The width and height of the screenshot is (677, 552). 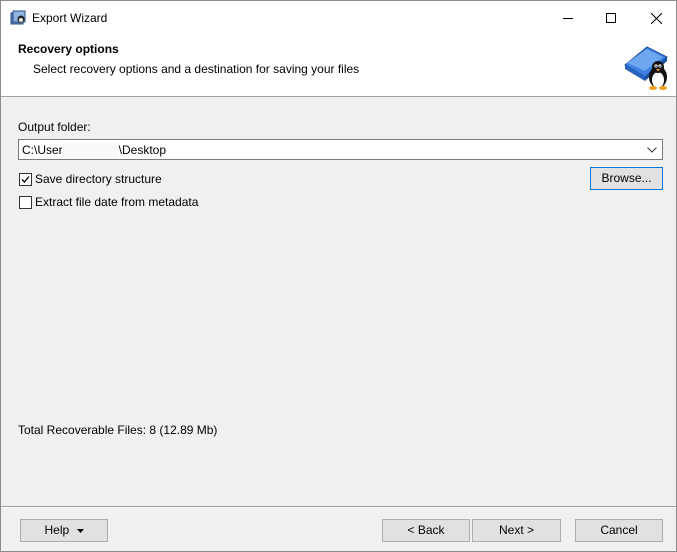 What do you see at coordinates (338, 507) in the screenshot?
I see `footer-divider-highlight` at bounding box center [338, 507].